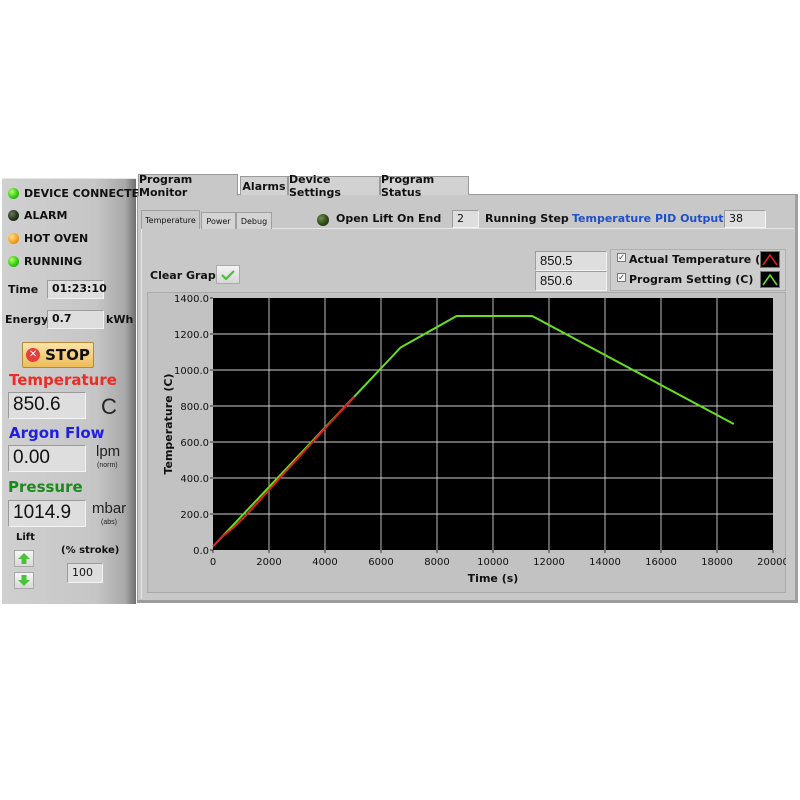 This screenshot has width=800, height=800. Describe the element at coordinates (621, 257) in the screenshot. I see `actual-temp-checkbox: ✓` at that location.